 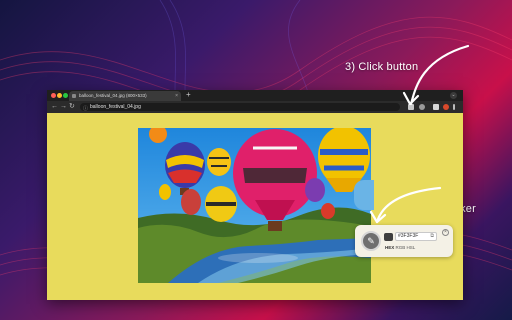 I want to click on split-view-icon, so click(x=436, y=107).